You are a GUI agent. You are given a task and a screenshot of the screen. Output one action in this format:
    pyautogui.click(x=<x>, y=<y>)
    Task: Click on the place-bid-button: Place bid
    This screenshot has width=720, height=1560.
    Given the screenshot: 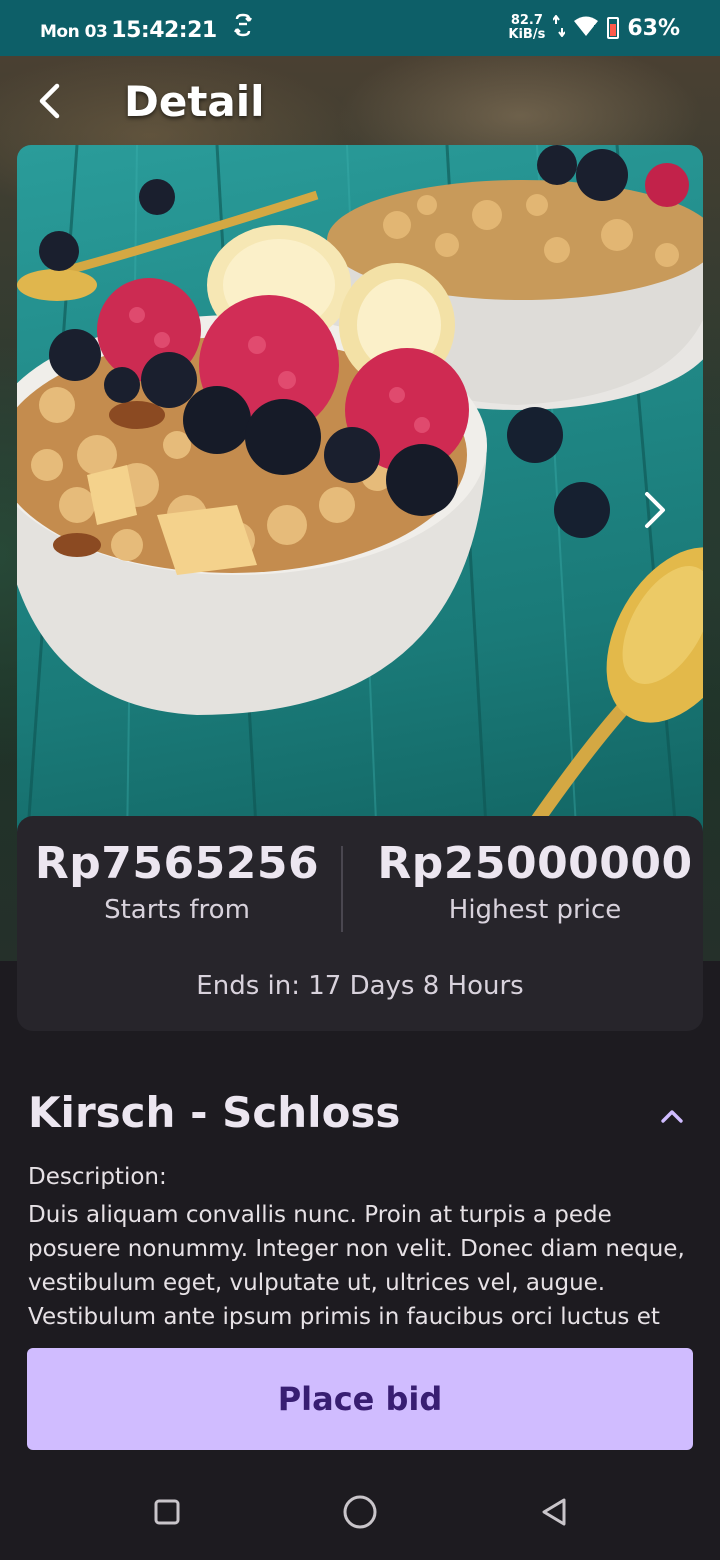 What is the action you would take?
    pyautogui.click(x=360, y=1399)
    